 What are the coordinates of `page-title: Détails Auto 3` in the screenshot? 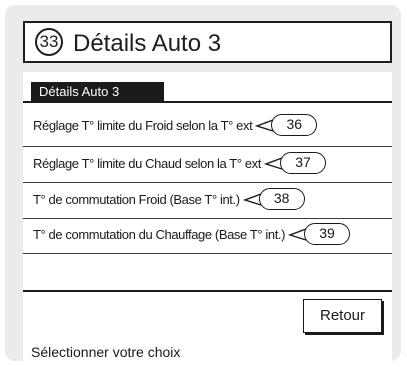 It's located at (147, 43).